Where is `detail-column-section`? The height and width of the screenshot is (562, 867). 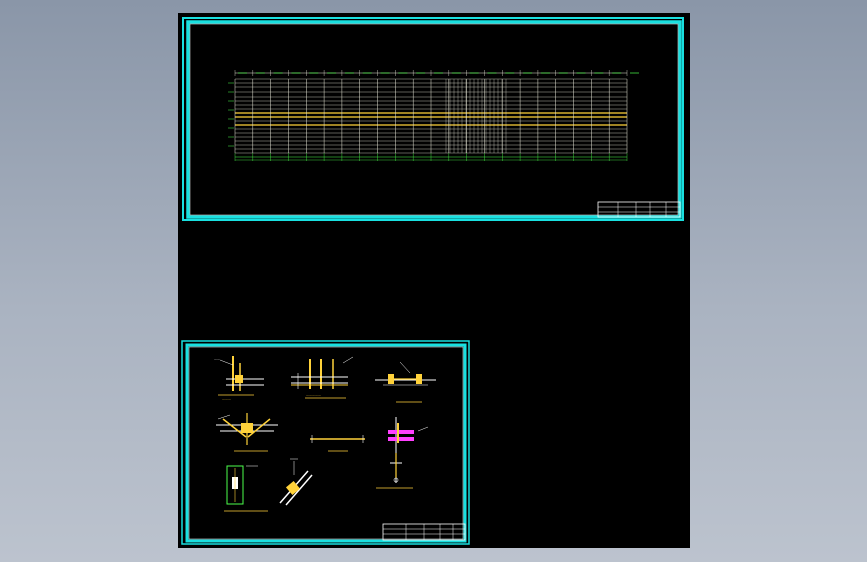 detail-column-section is located at coordinates (402, 453).